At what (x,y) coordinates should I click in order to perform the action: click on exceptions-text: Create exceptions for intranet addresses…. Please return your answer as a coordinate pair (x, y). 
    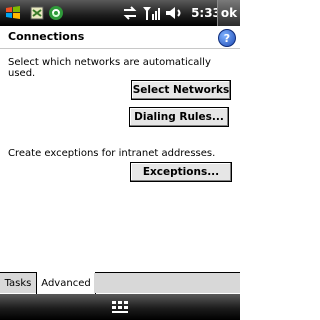
    Looking at the image, I should click on (112, 153).